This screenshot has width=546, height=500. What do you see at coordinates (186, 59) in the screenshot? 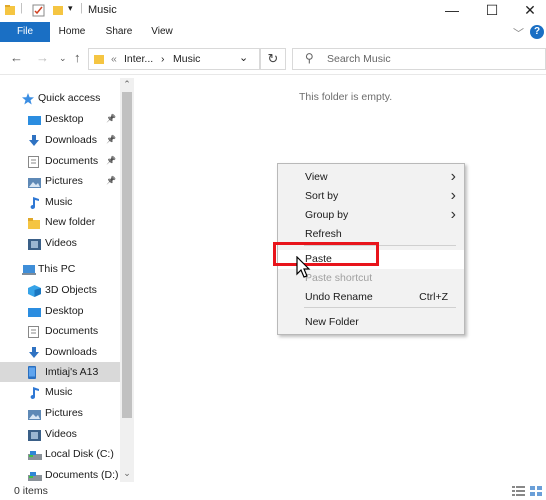
I see `breadcrumb-item: Music` at bounding box center [186, 59].